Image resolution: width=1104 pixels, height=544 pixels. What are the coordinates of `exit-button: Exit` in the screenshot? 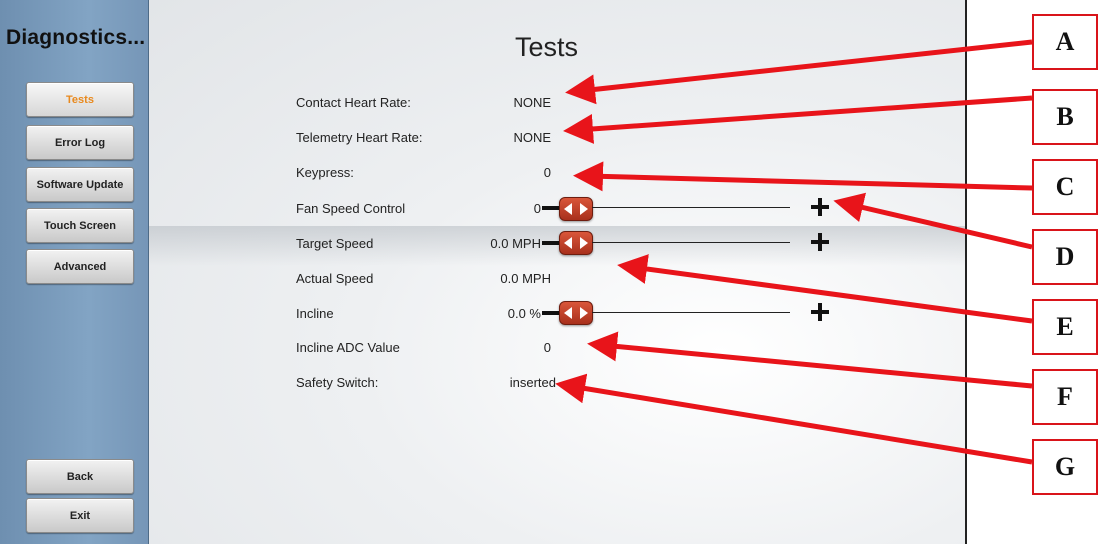 It's located at (80, 515).